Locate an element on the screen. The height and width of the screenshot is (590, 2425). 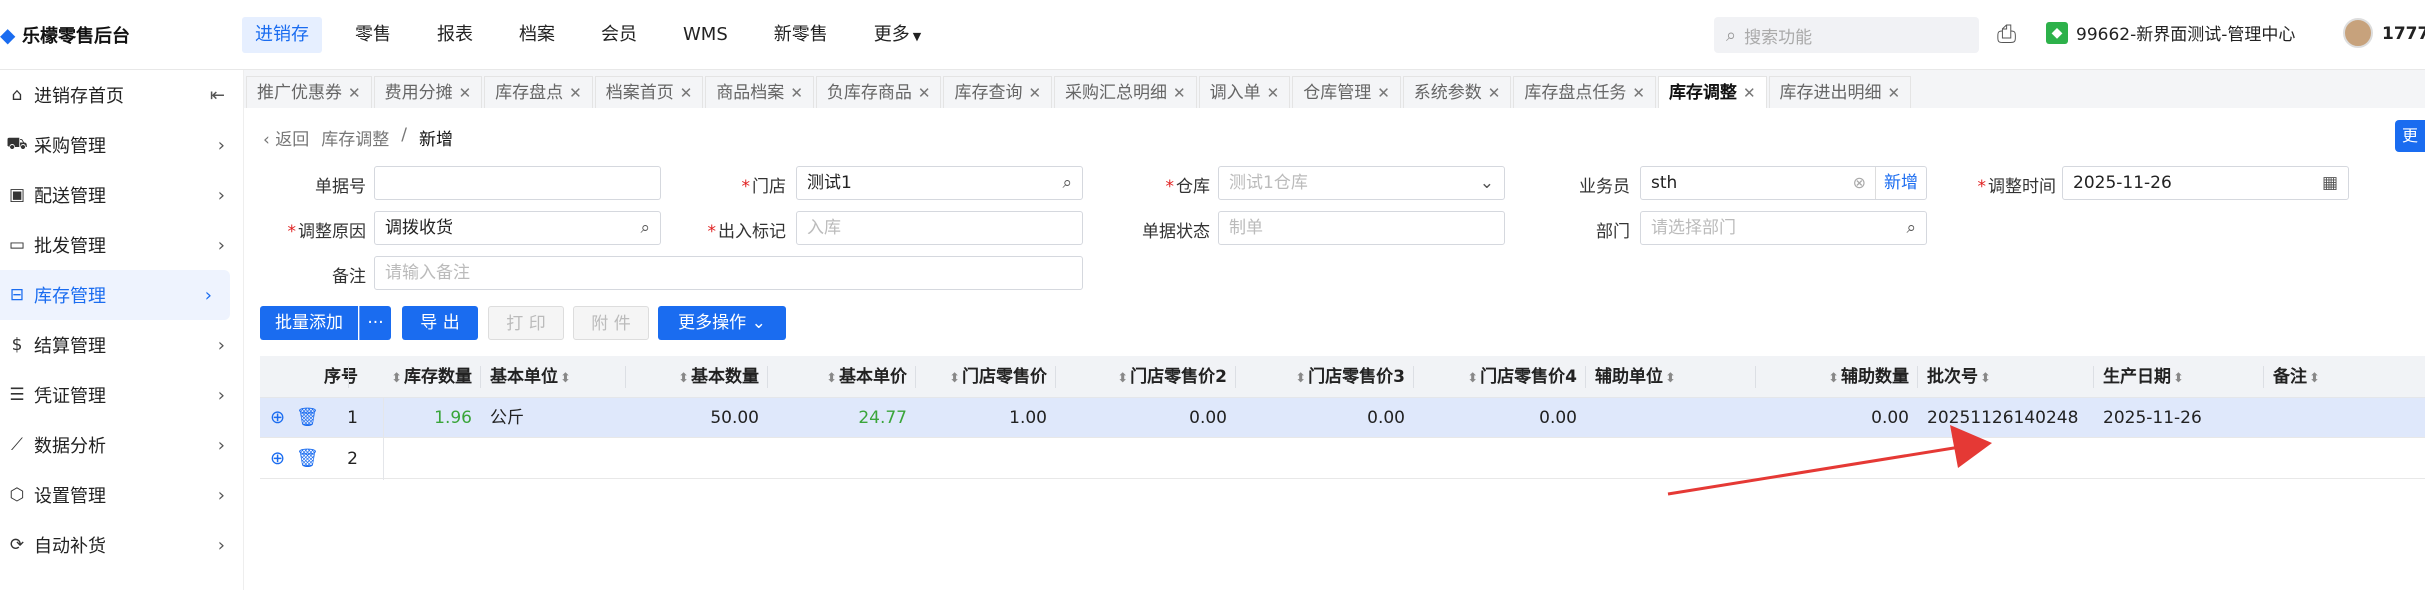
sidebar-item-2: ▣ 配送管理 › is located at coordinates (121, 195).